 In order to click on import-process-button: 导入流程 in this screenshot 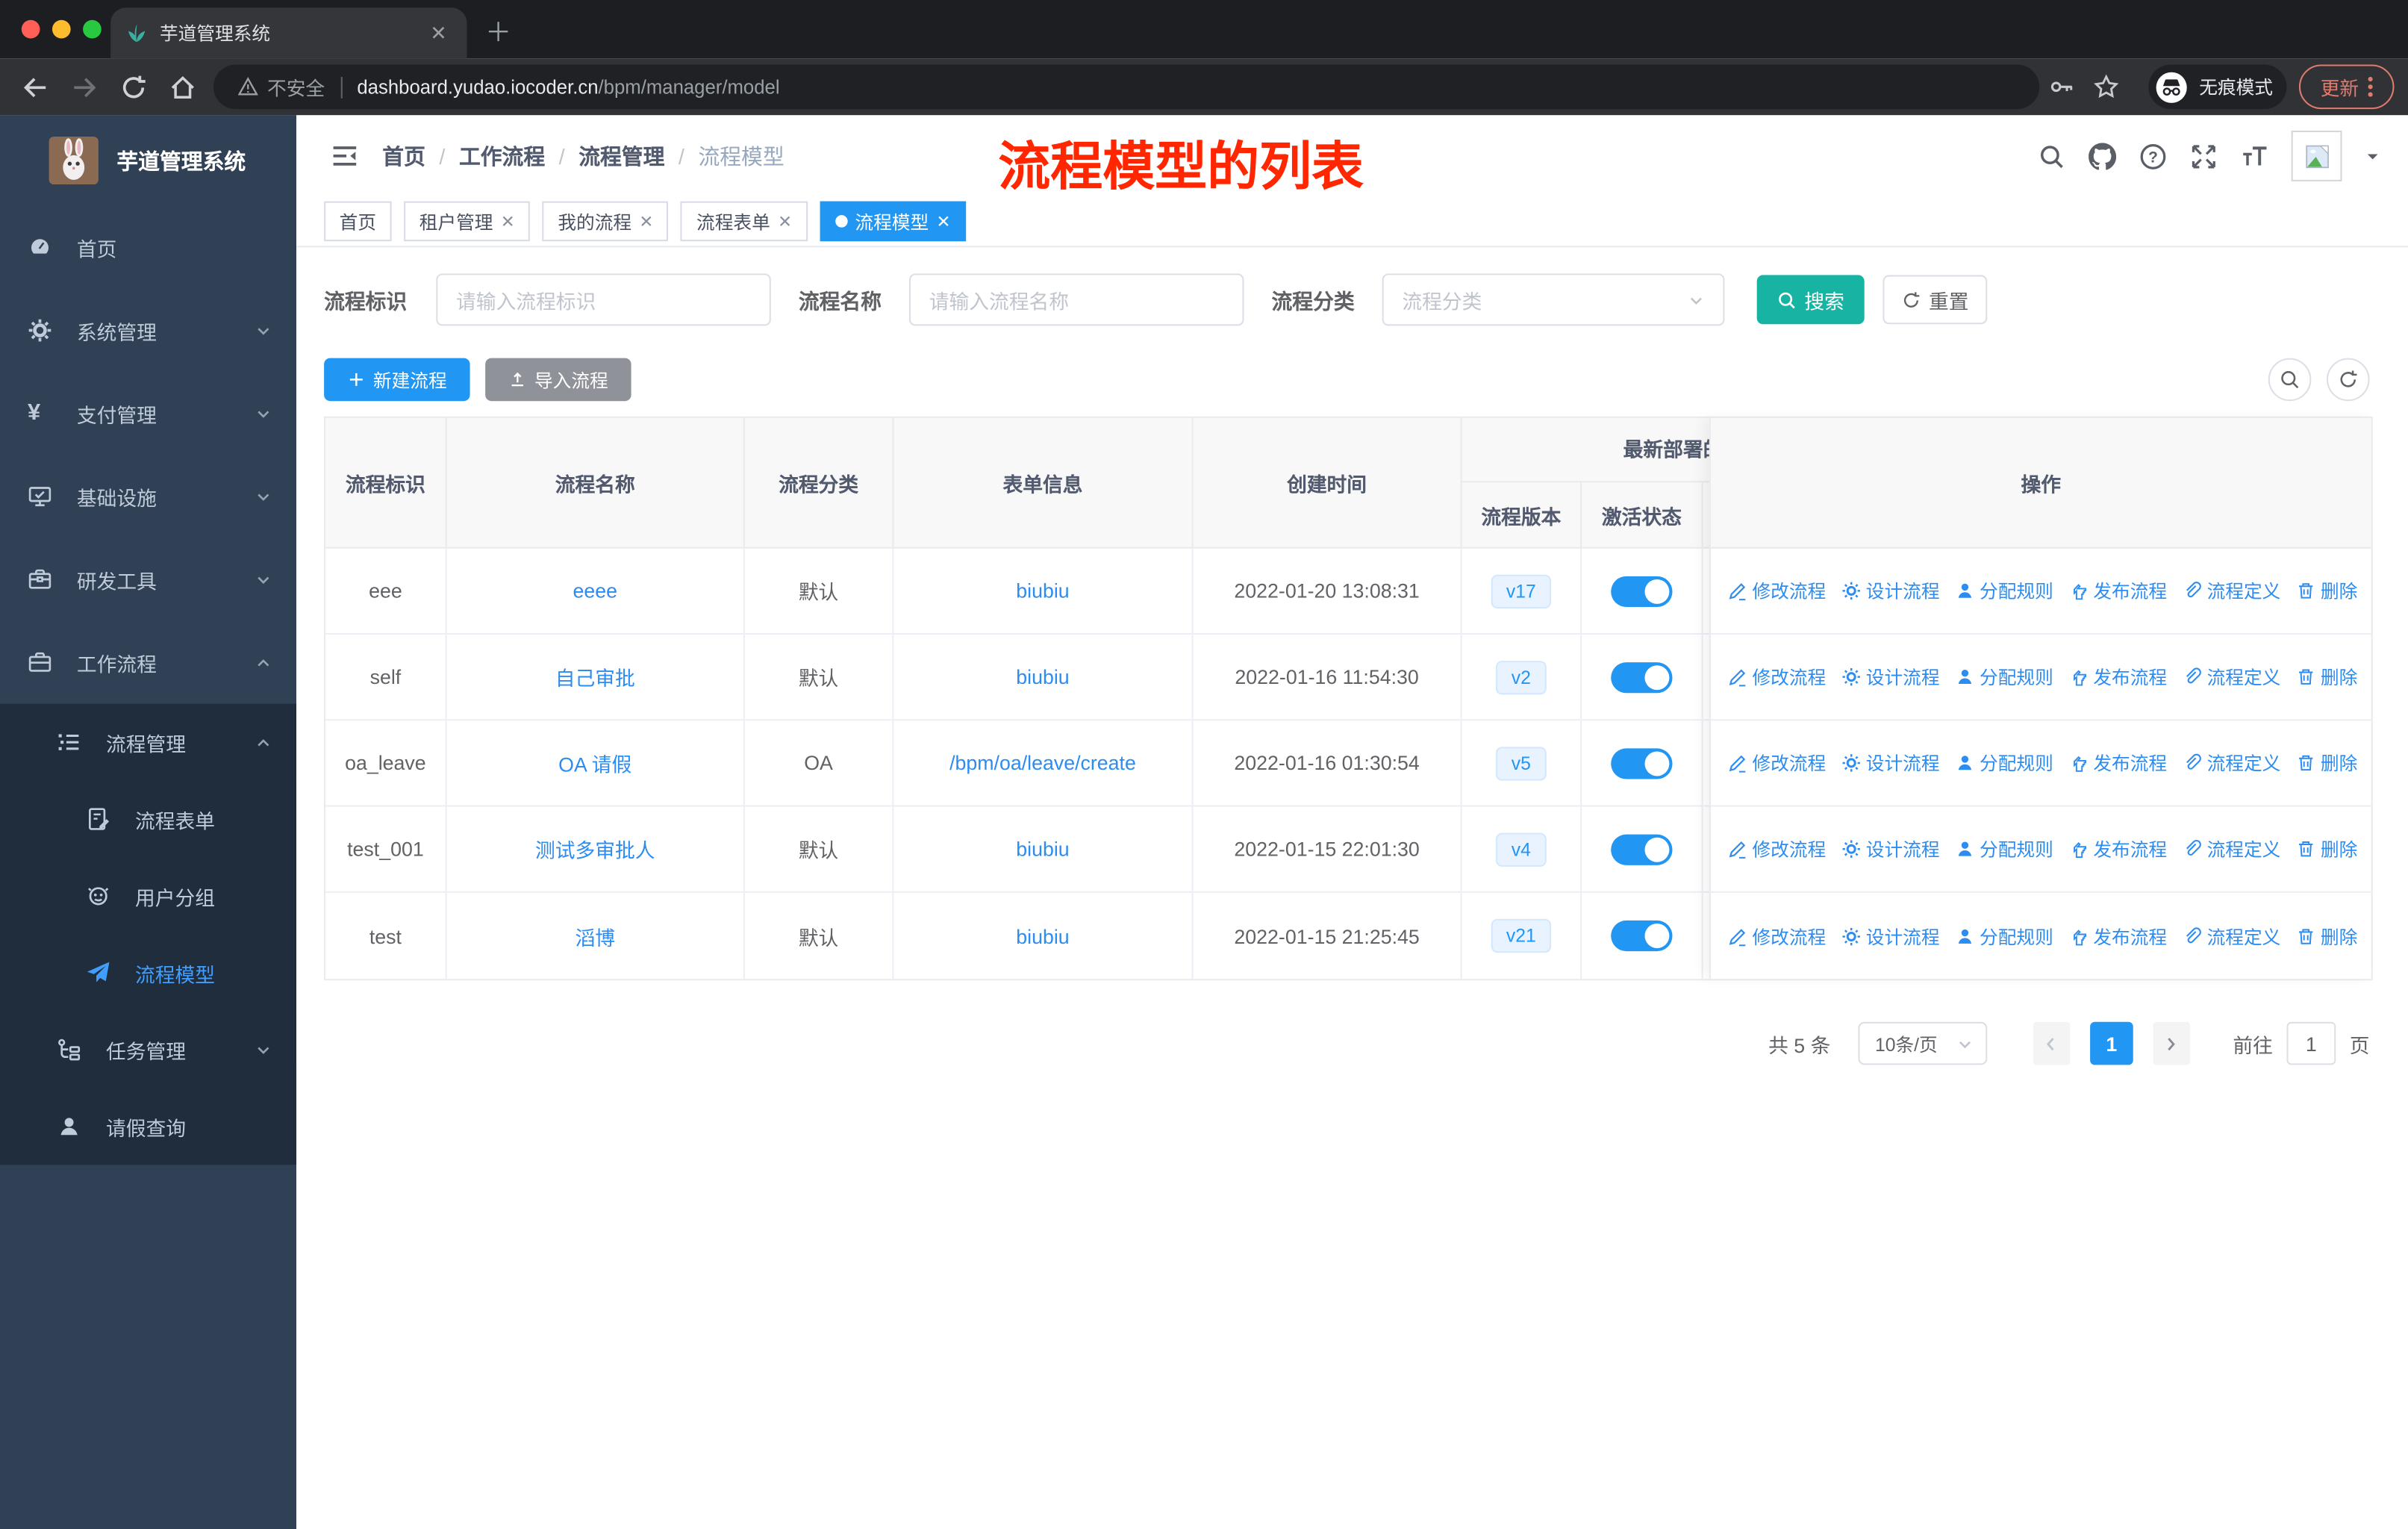, I will do `click(558, 380)`.